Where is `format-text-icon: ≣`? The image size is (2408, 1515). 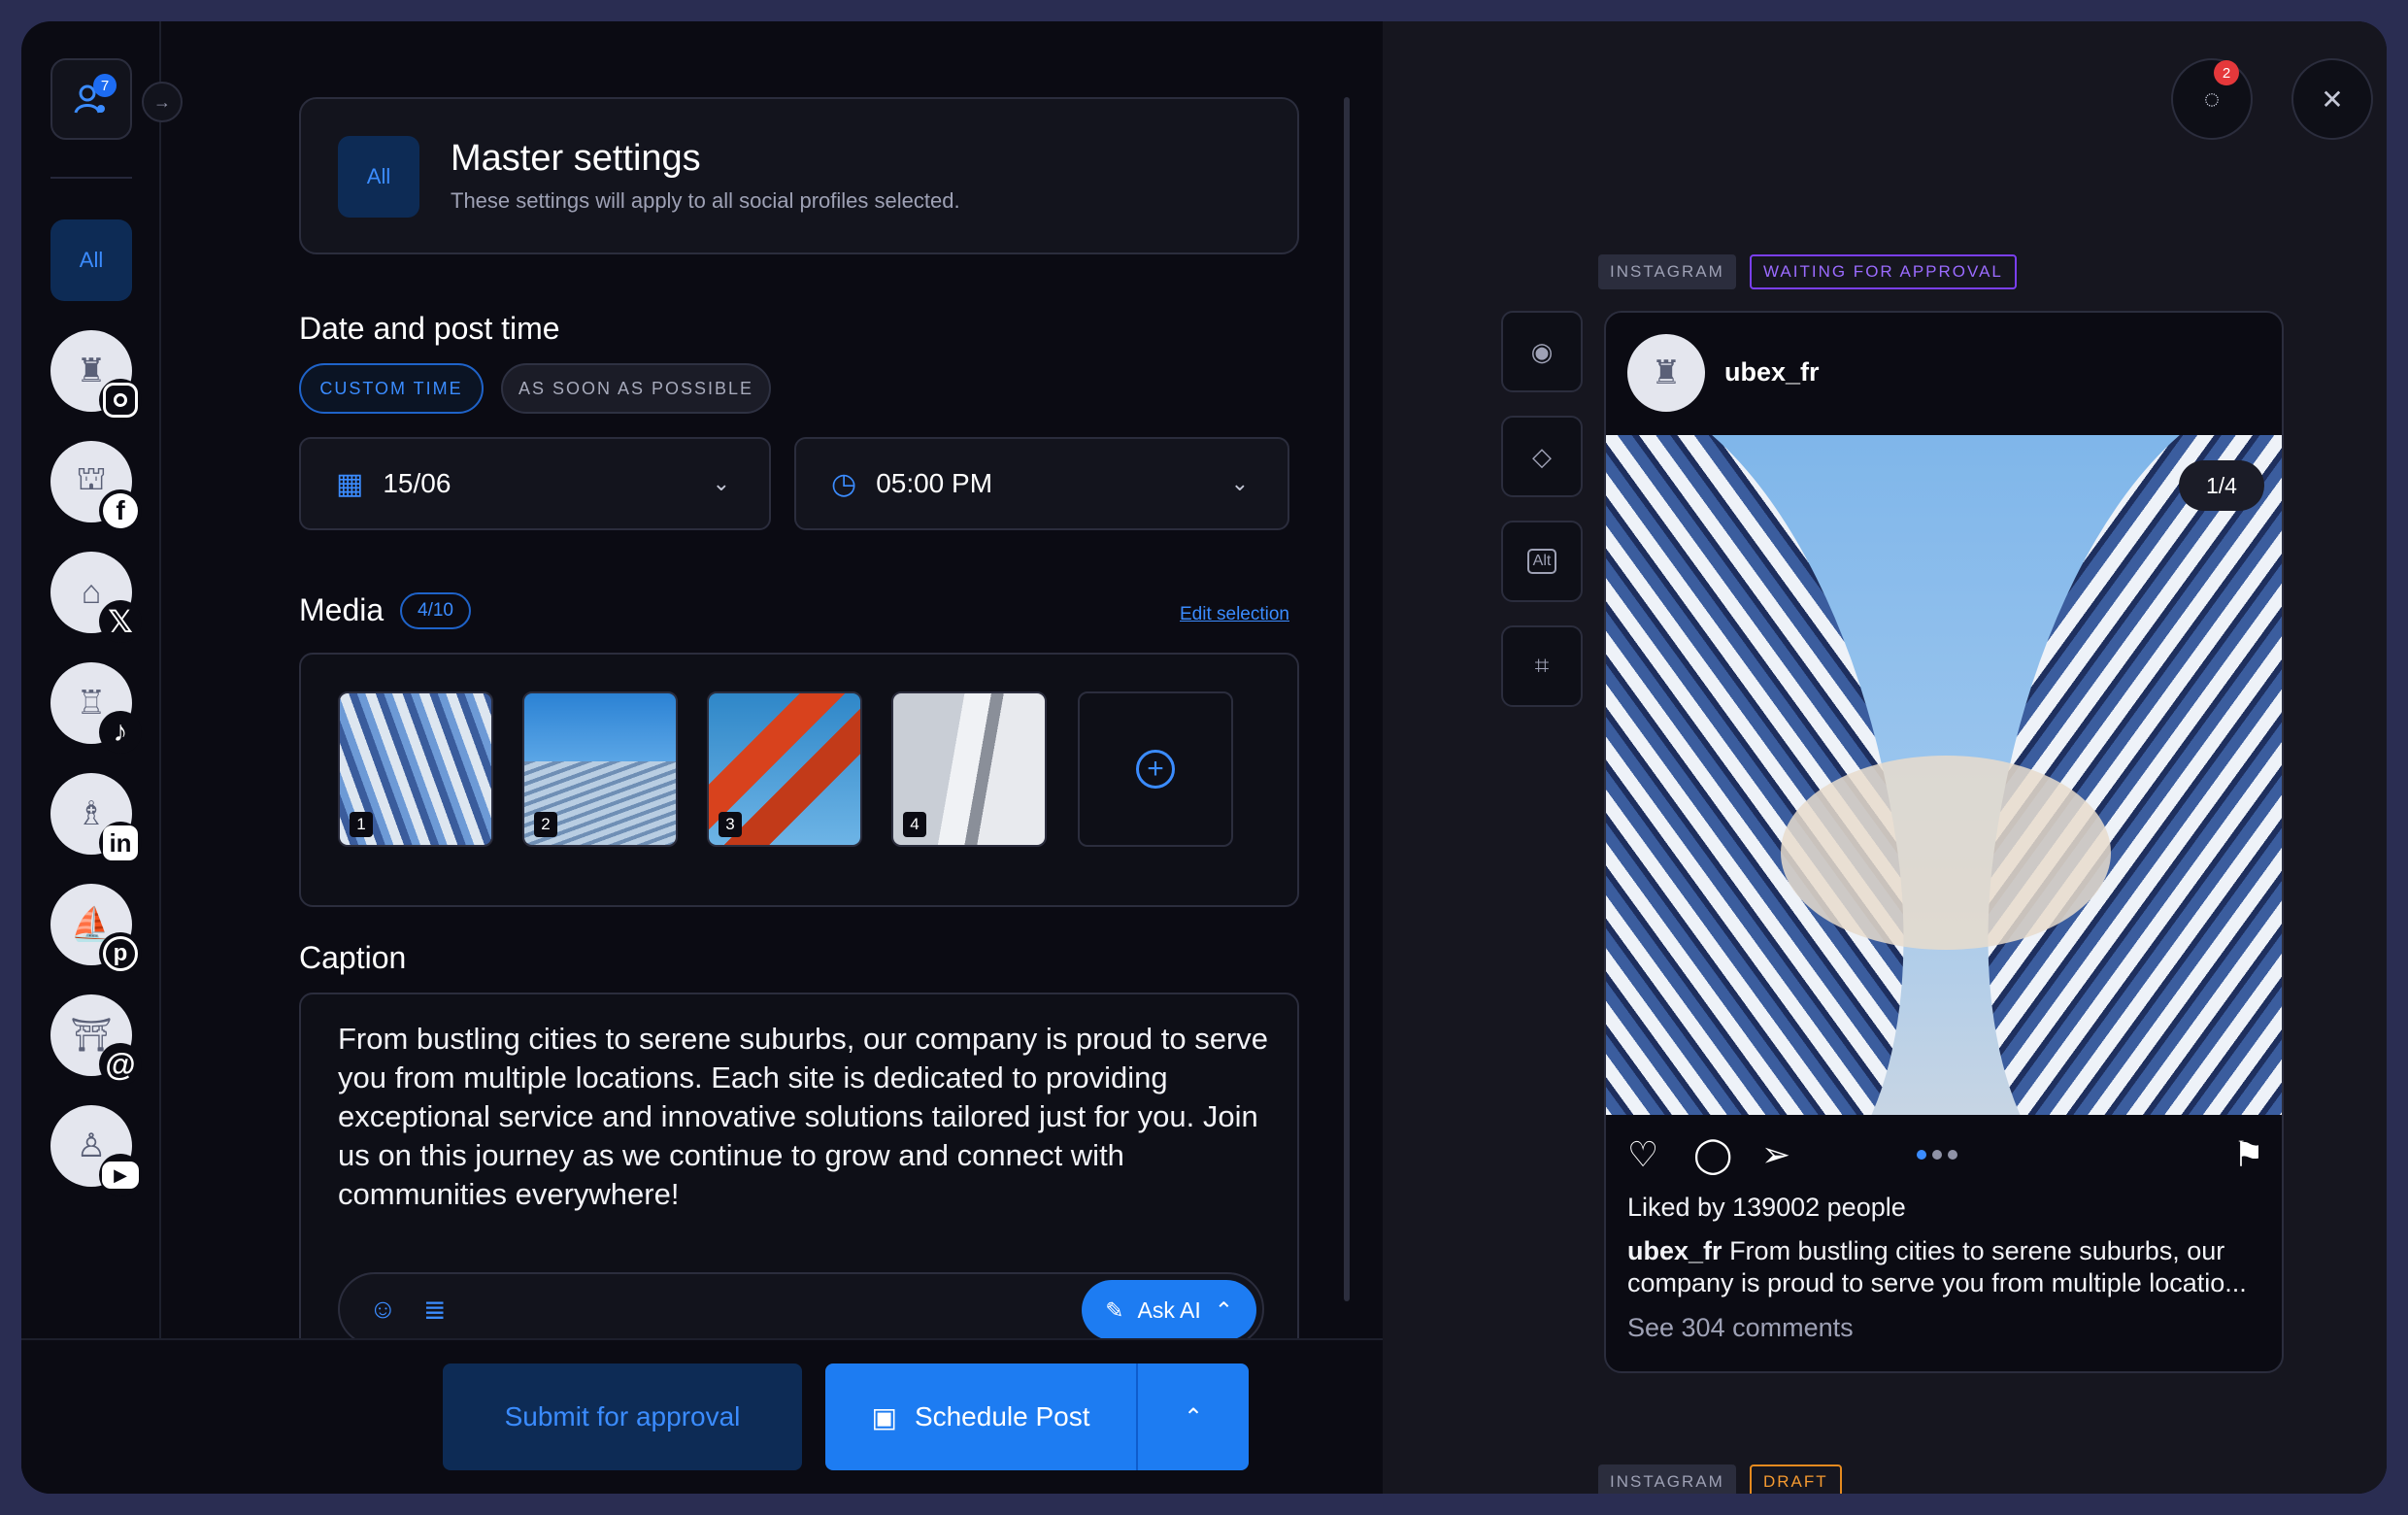 format-text-icon: ≣ is located at coordinates (435, 1310).